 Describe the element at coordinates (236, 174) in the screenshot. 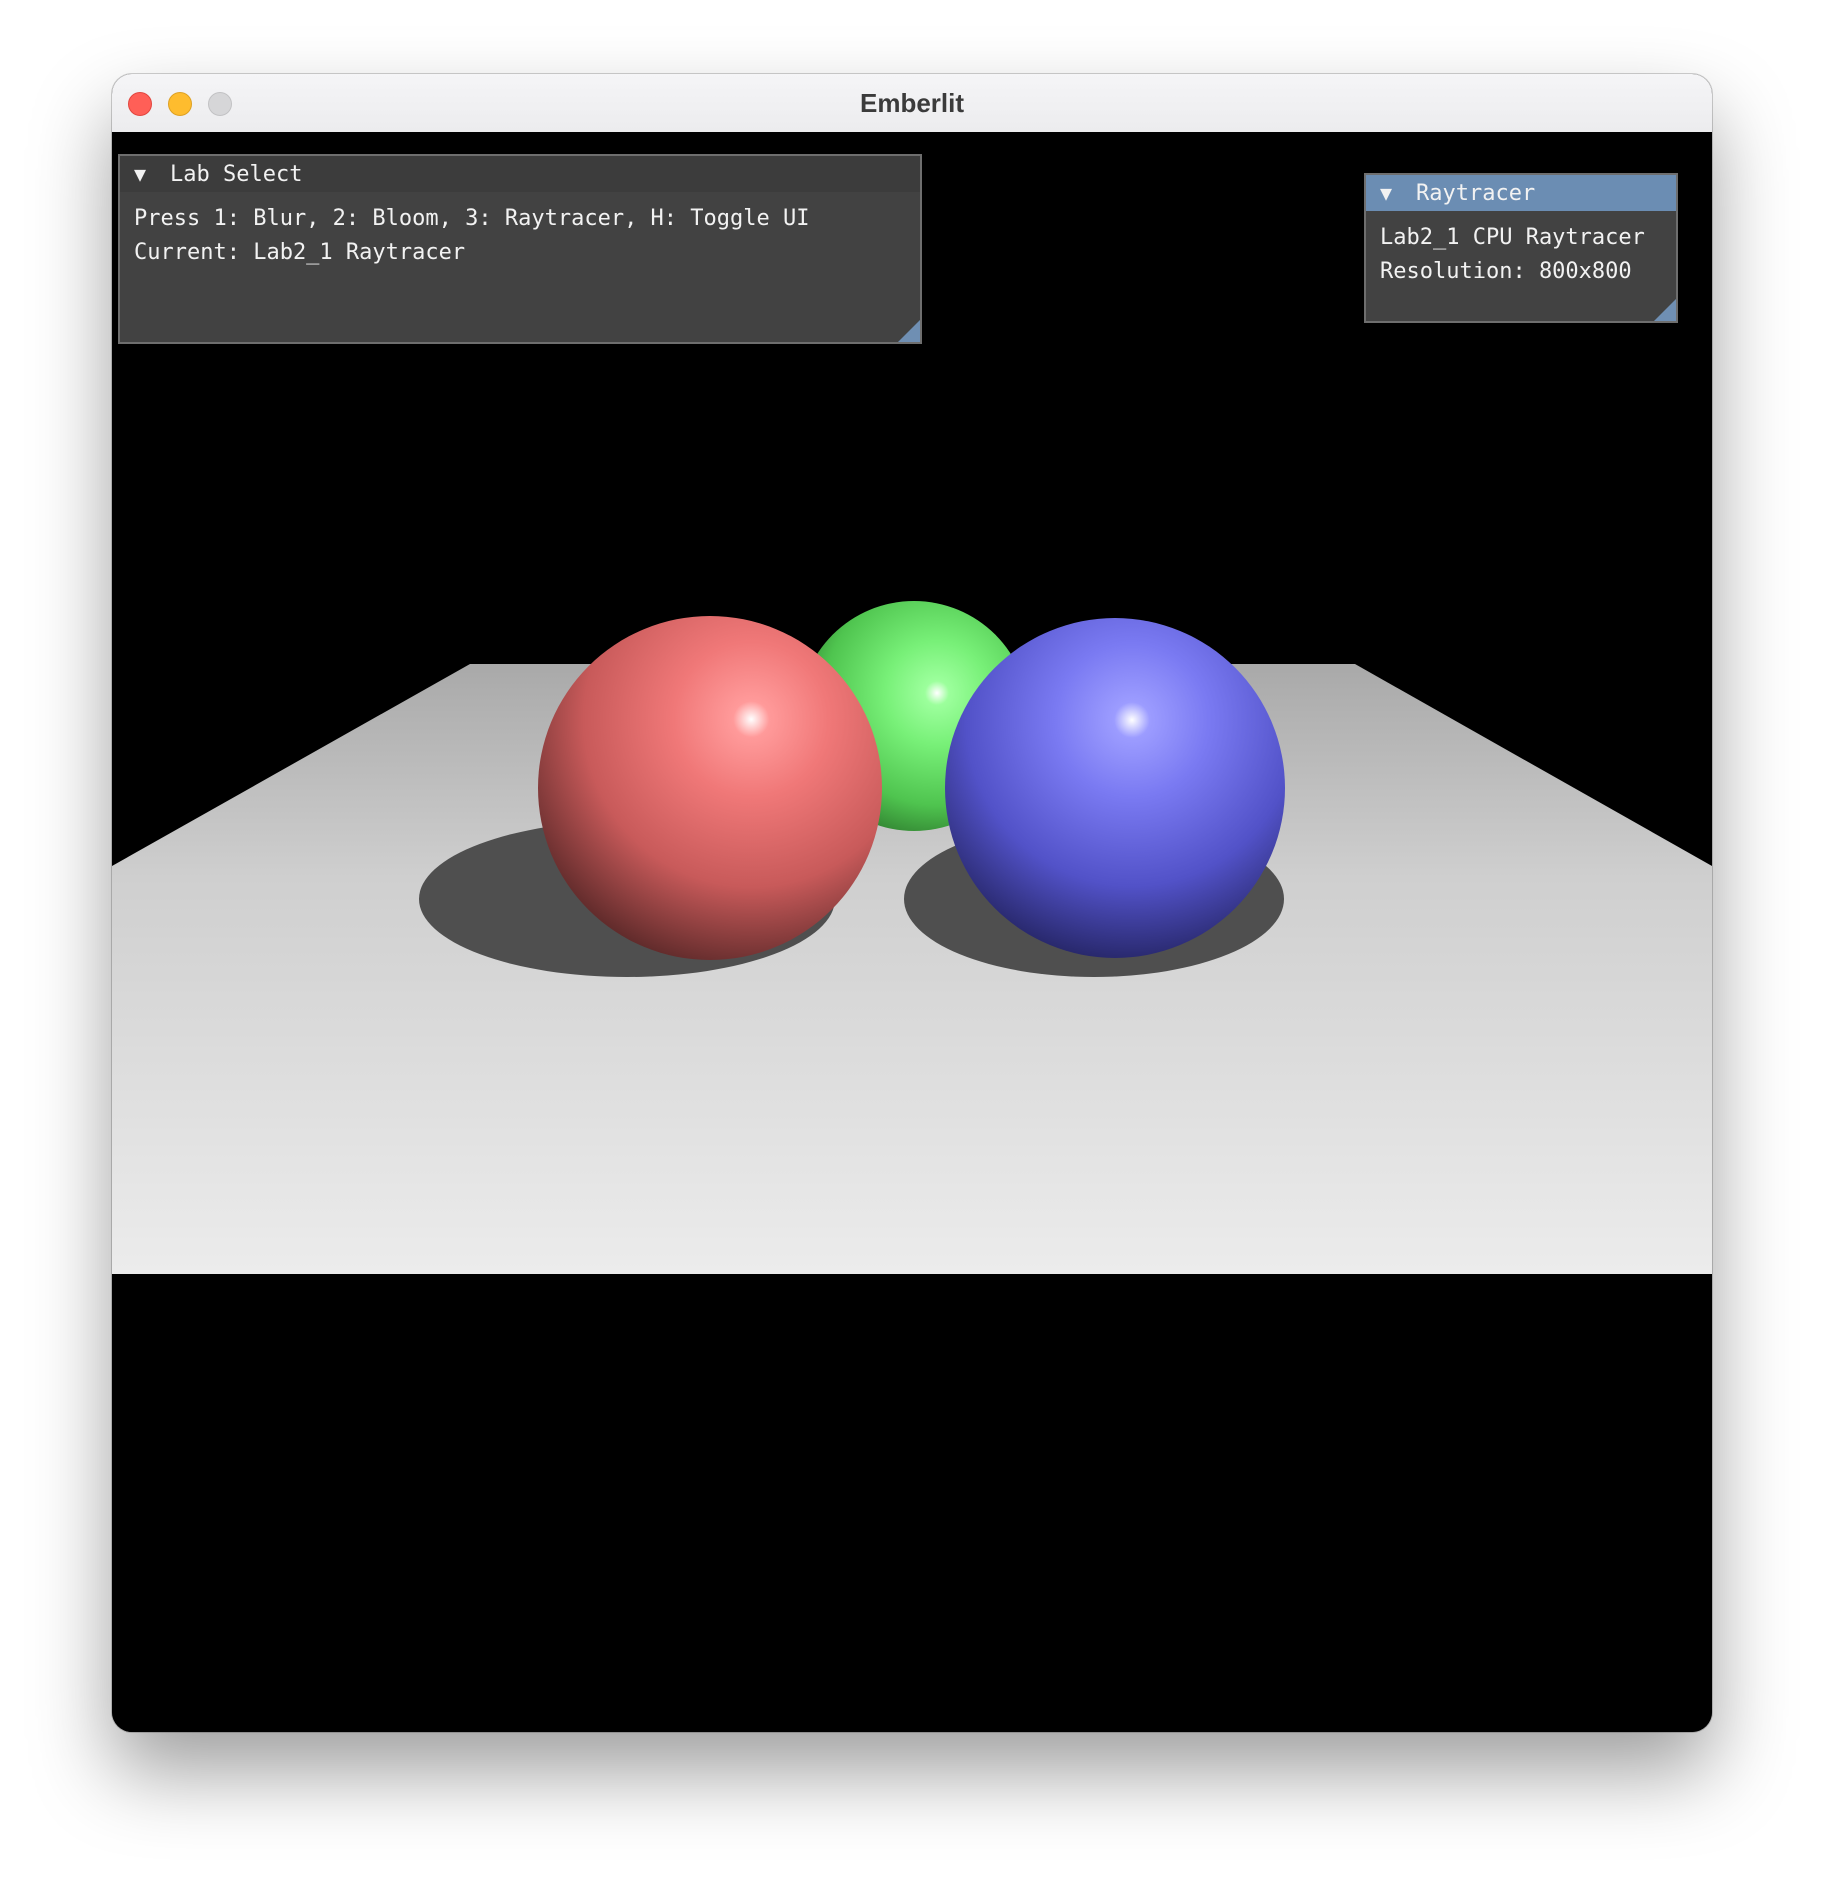

I see `lab-select-title: Lab Select` at that location.